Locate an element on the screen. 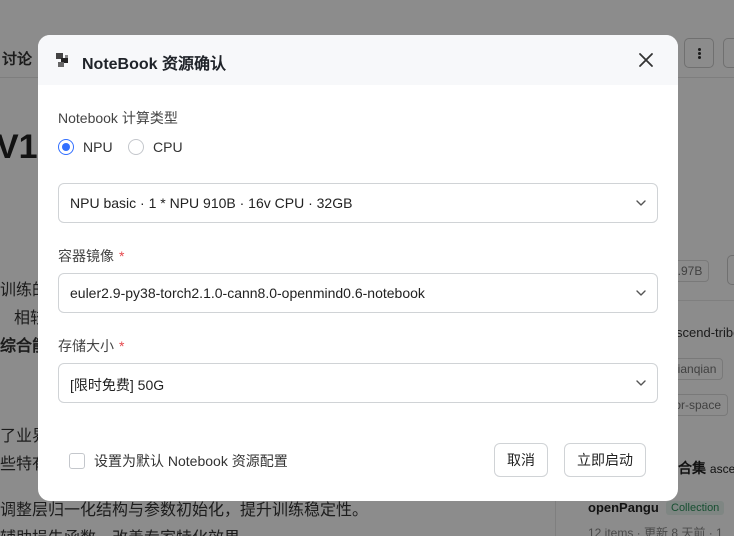 This screenshot has width=734, height=536. default-config-label: 设置为默认 Notebook 资源配置 is located at coordinates (191, 461).